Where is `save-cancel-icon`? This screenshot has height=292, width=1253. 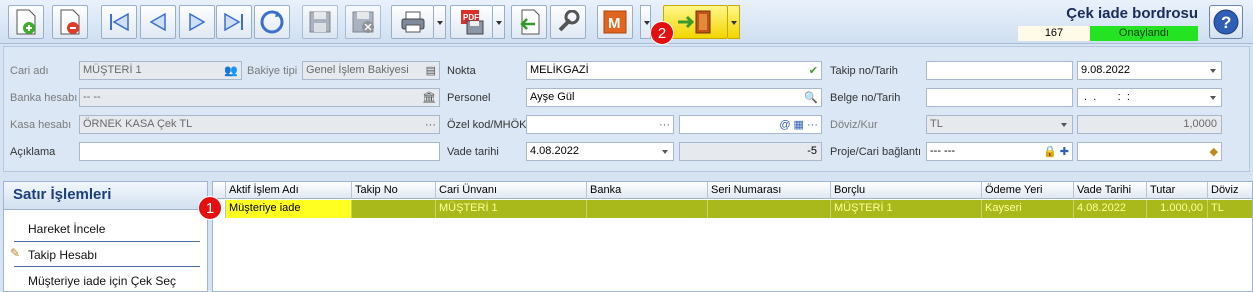 save-cancel-icon is located at coordinates (363, 22).